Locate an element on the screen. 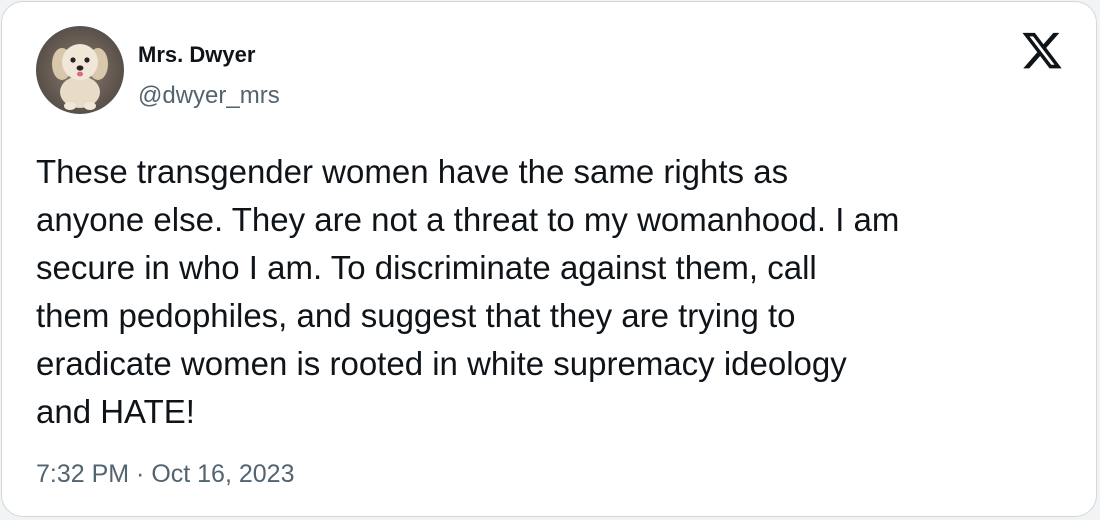  x-logo-icon is located at coordinates (1042, 52).